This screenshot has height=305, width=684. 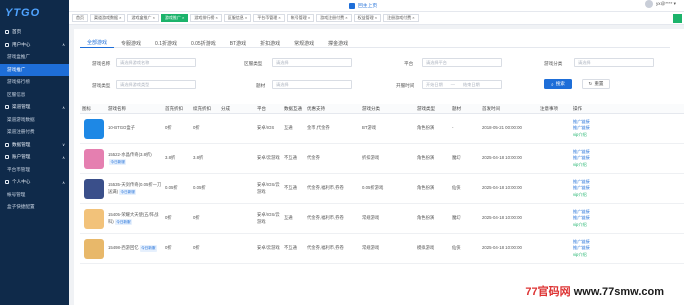 What do you see at coordinates (596, 84) in the screenshot?
I see `reset-button: ↻ 重置` at bounding box center [596, 84].